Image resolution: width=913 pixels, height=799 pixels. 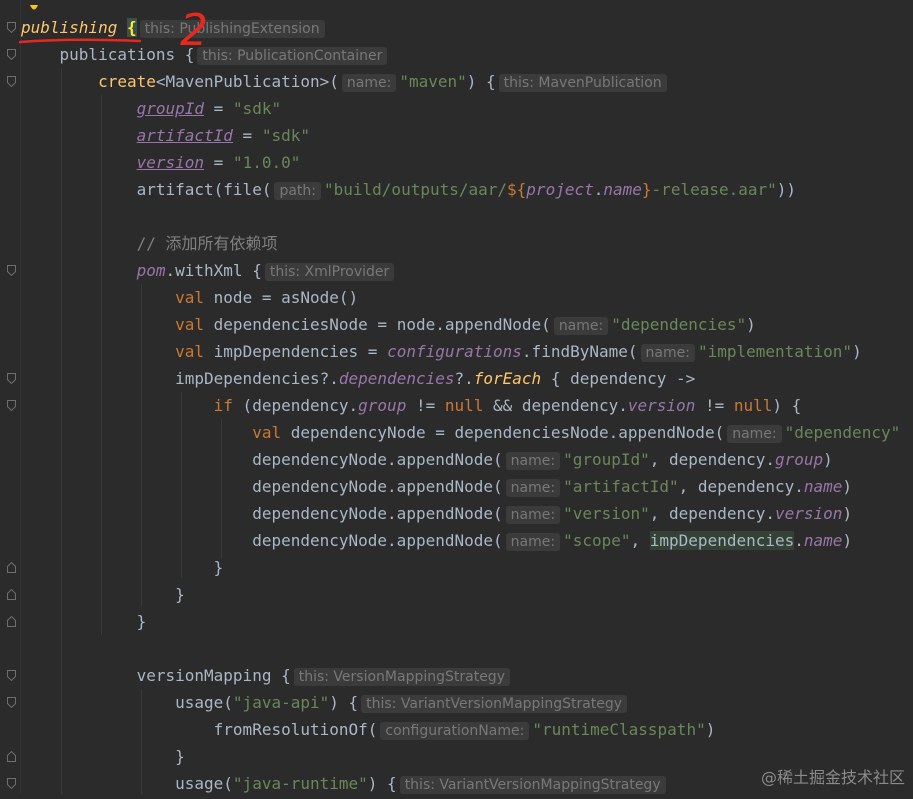 I want to click on code-line-4: groupId = "sdk", so click(x=467, y=108).